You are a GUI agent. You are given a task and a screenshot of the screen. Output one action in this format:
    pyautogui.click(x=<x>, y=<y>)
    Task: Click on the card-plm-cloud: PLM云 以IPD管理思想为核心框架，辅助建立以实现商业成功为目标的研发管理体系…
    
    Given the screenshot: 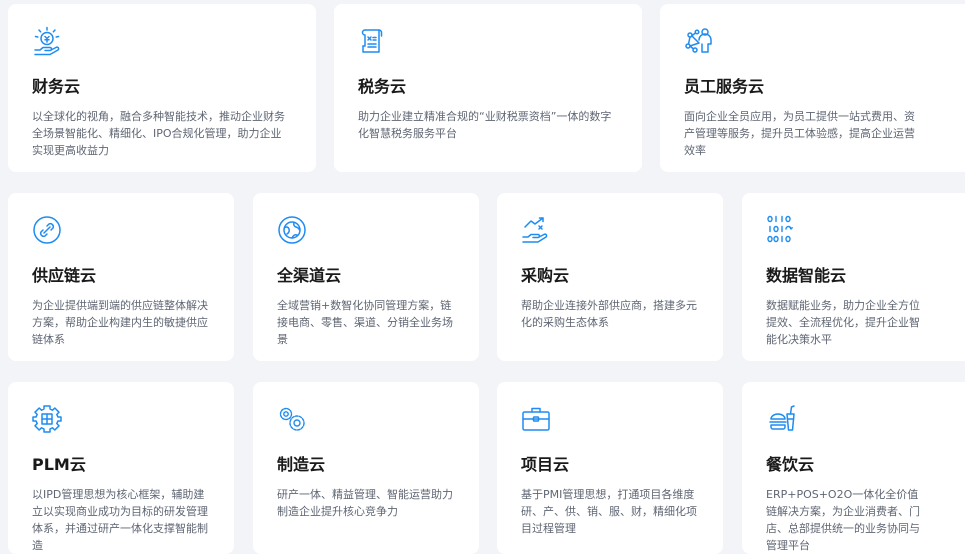 What is the action you would take?
    pyautogui.click(x=121, y=468)
    